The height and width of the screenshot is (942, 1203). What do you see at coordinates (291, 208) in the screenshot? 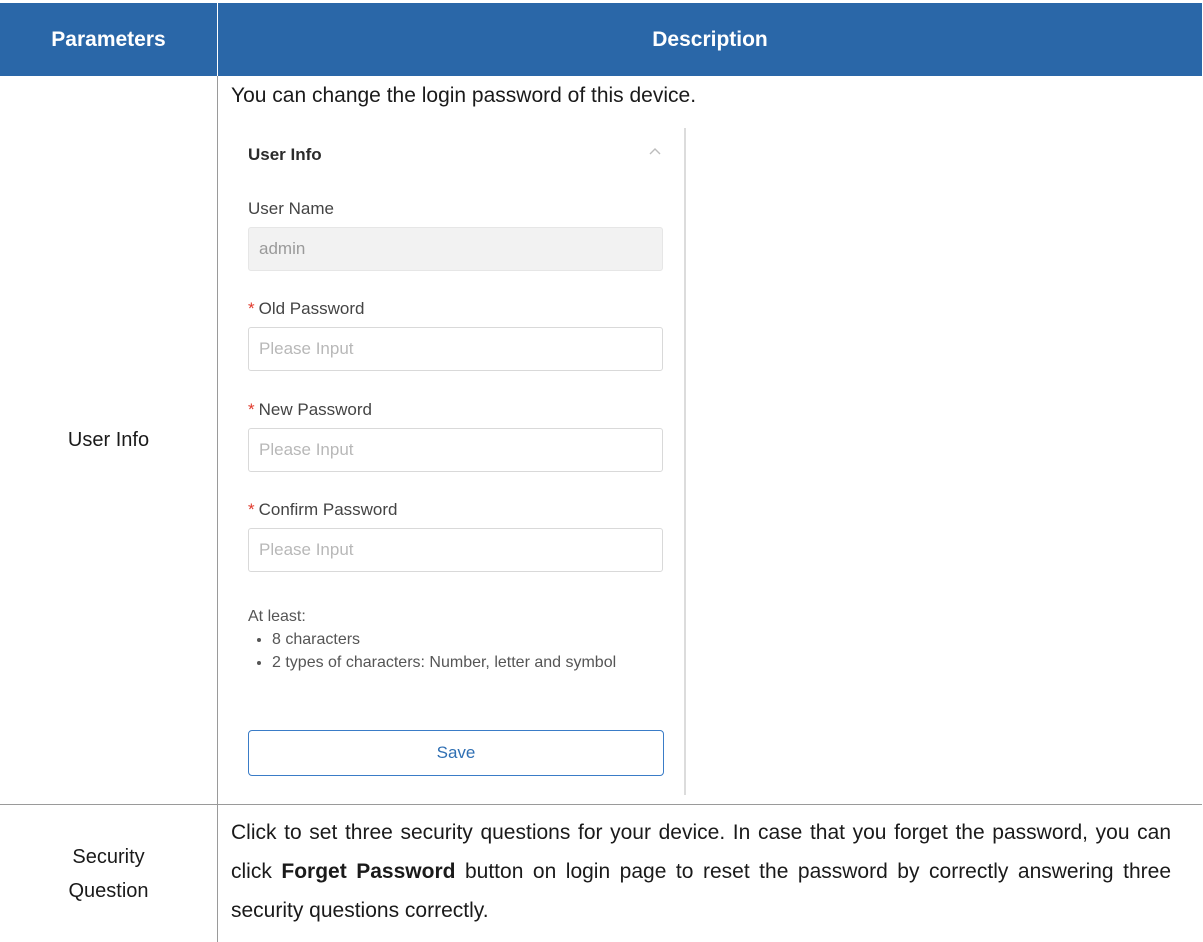
I see `username-label: User Name` at bounding box center [291, 208].